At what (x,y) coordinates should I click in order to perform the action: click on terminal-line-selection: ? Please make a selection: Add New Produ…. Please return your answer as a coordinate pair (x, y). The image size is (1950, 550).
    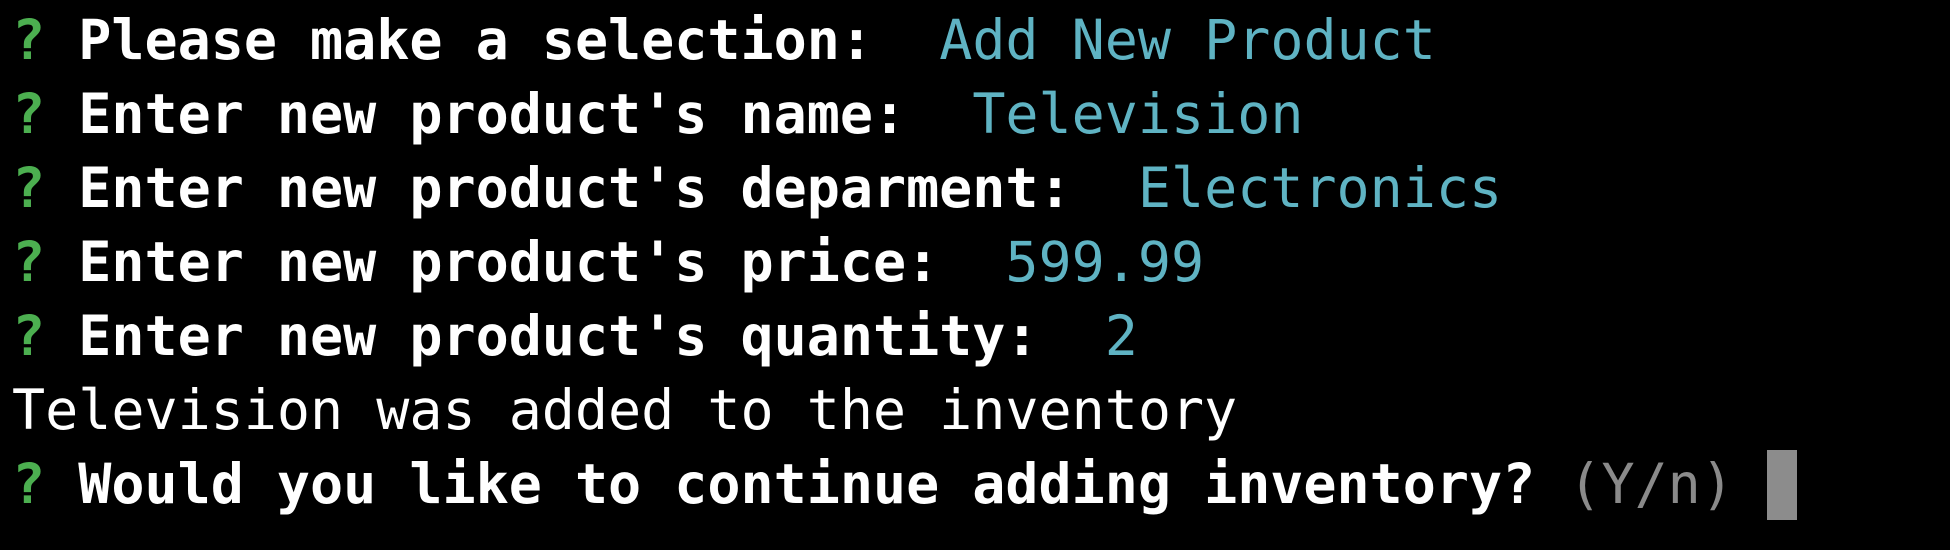
    Looking at the image, I should click on (718, 40).